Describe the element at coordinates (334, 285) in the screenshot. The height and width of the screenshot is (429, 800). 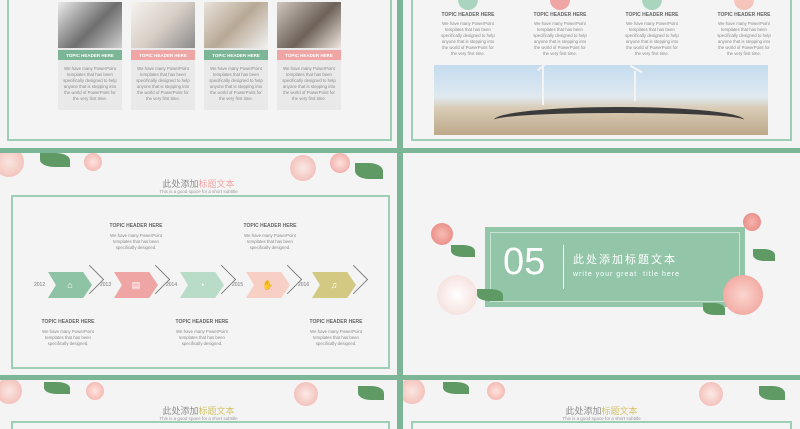
I see `microphone-icon: ♫` at that location.